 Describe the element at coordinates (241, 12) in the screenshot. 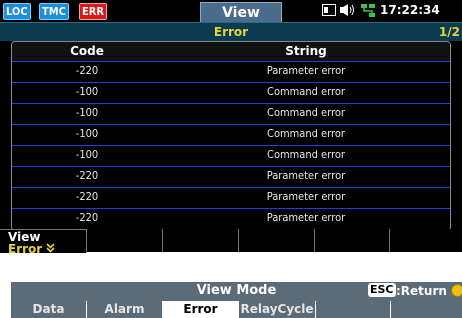

I see `screen-title: View` at that location.